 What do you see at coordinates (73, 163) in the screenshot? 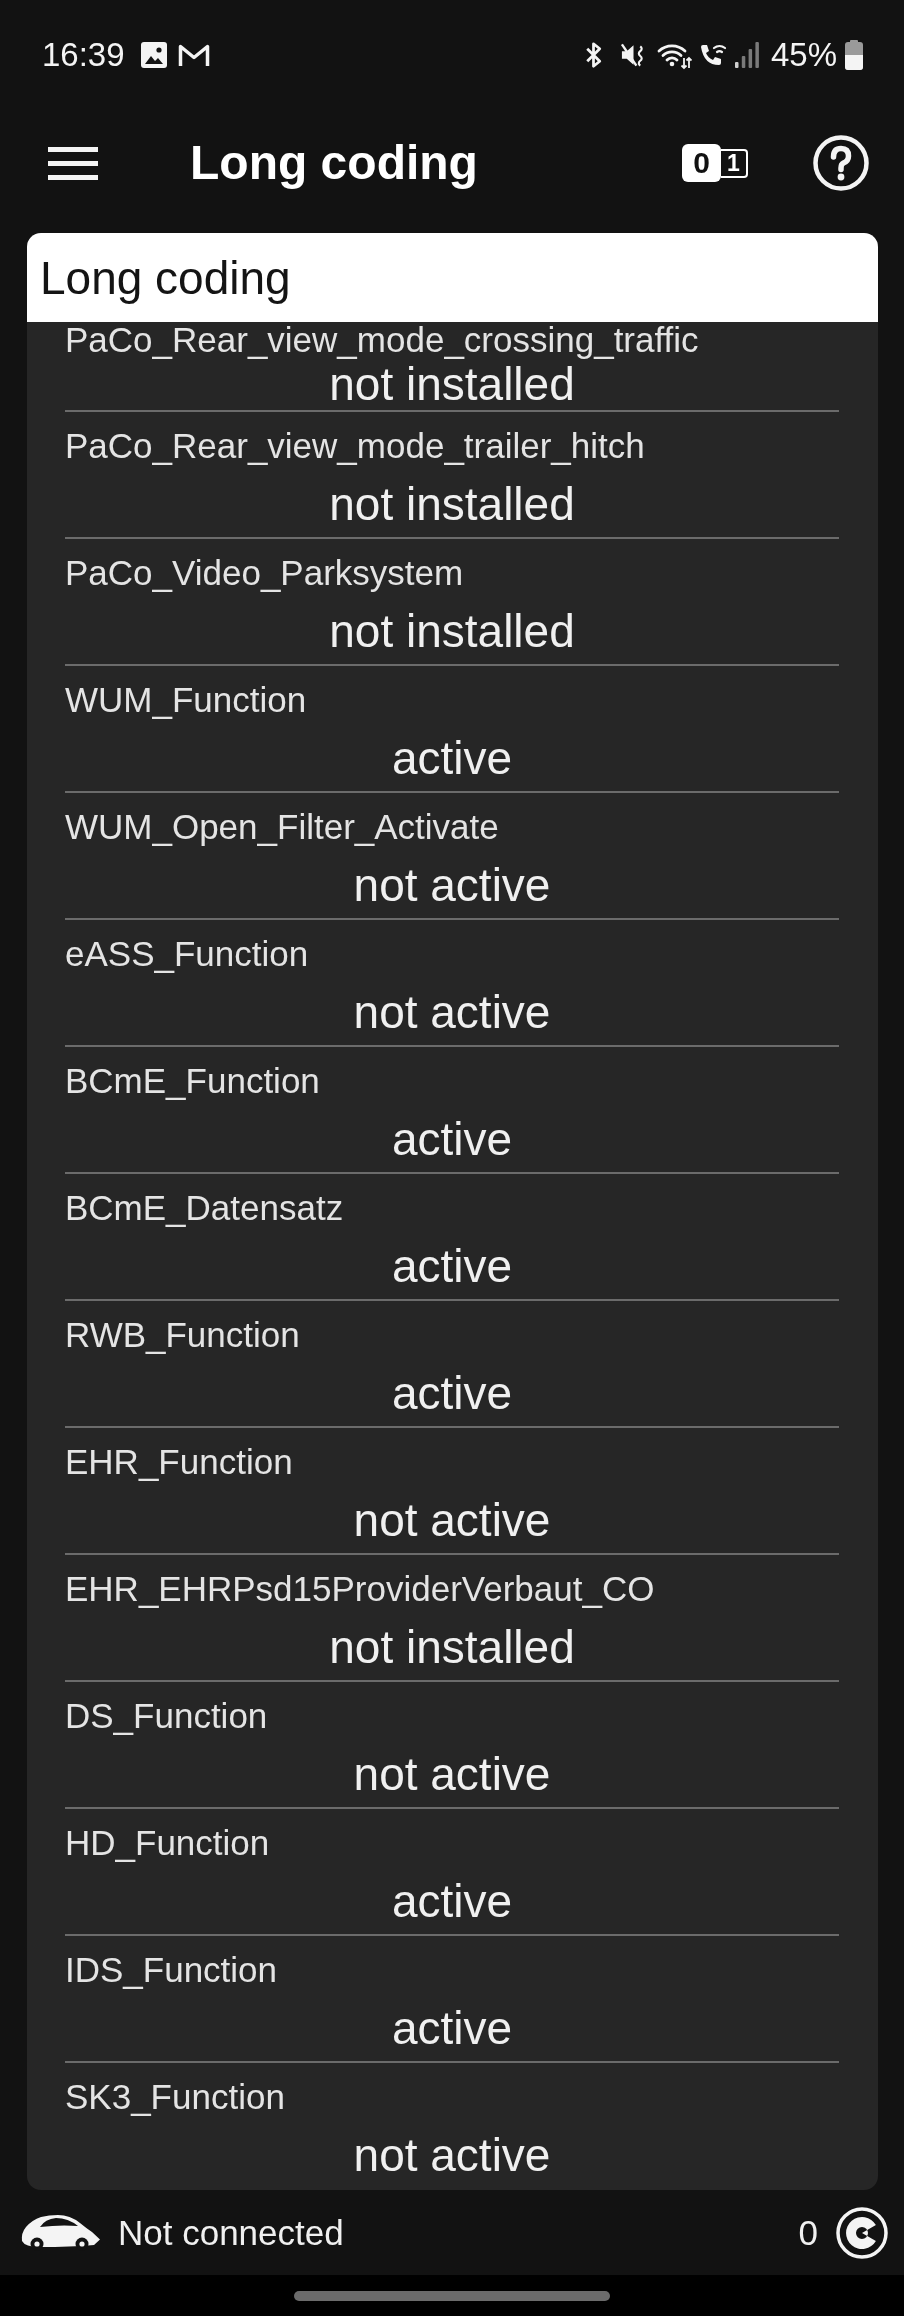
I see `menu-icon` at bounding box center [73, 163].